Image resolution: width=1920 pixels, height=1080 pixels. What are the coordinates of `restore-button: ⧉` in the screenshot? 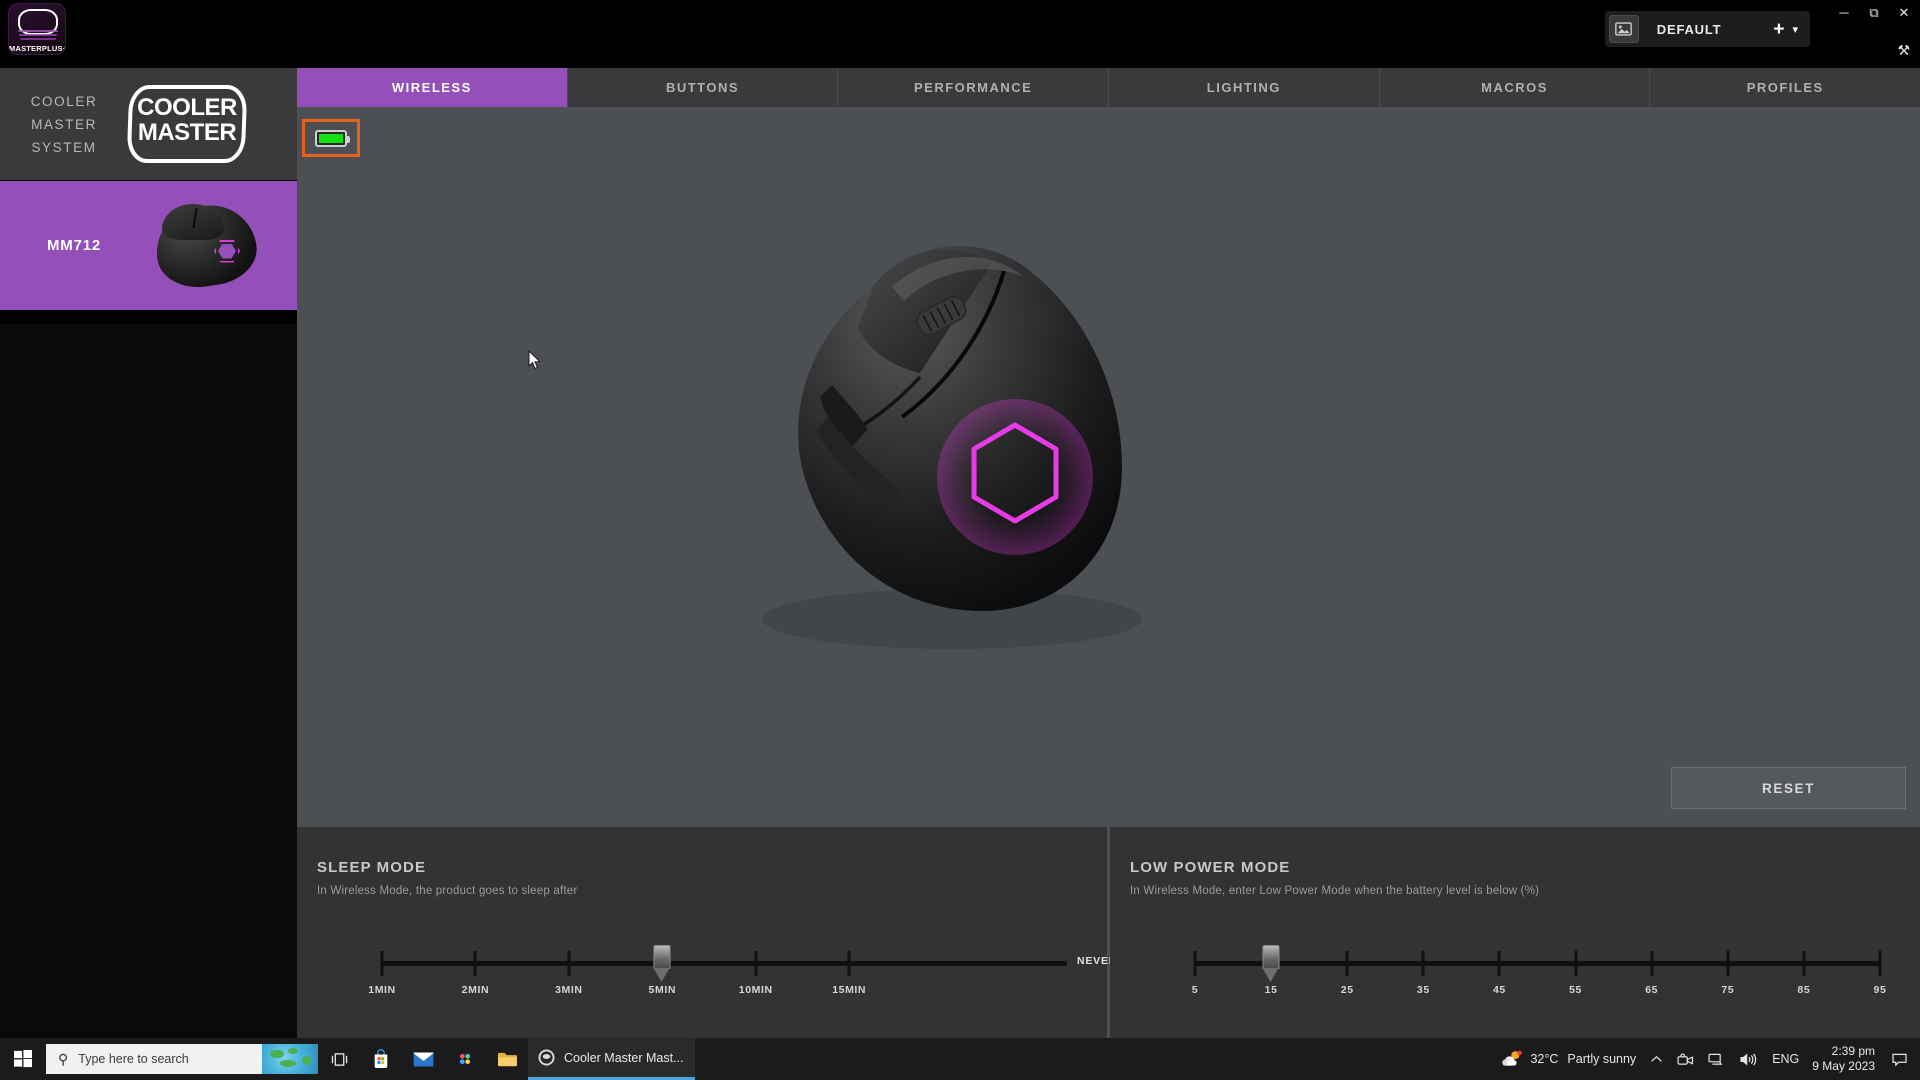 It's located at (1874, 13).